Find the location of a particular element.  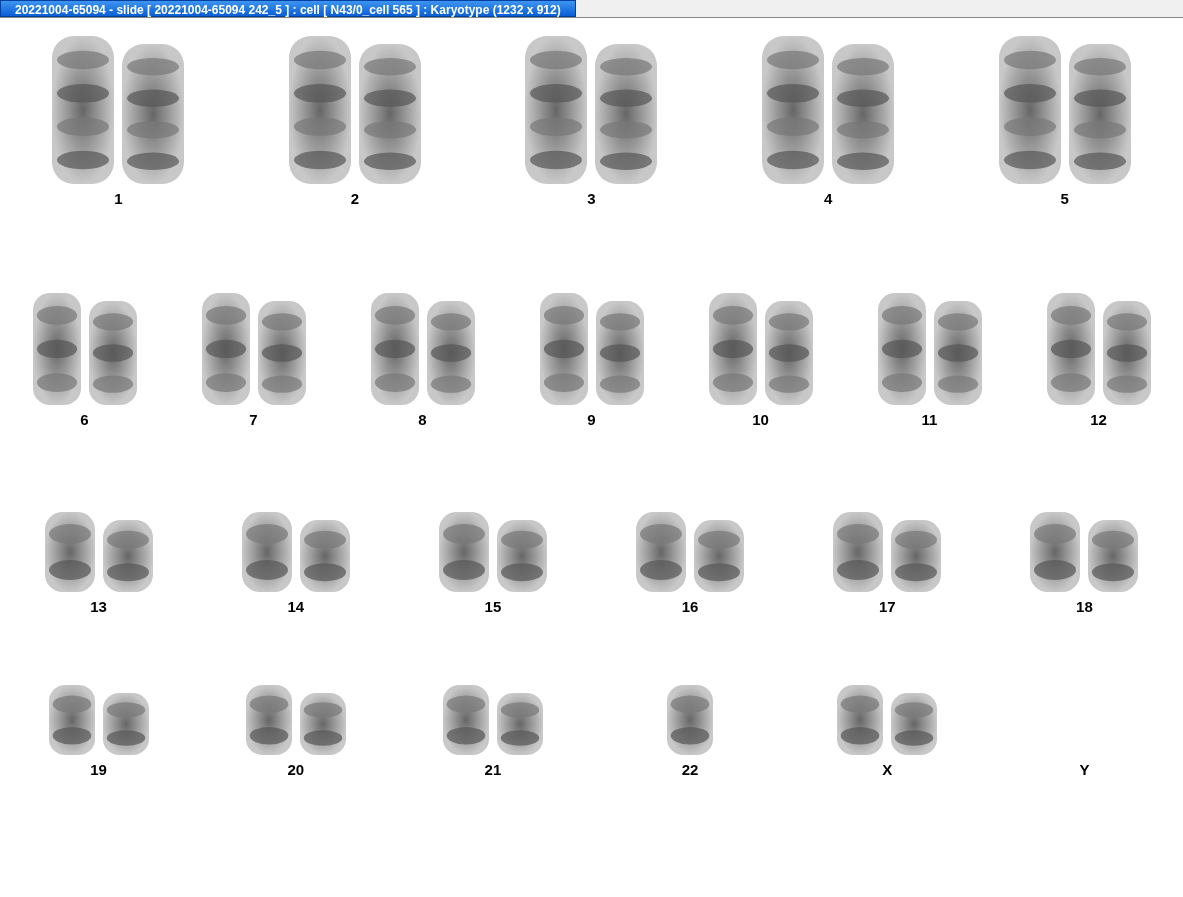

chromosome-number: 5 is located at coordinates (1064, 198).